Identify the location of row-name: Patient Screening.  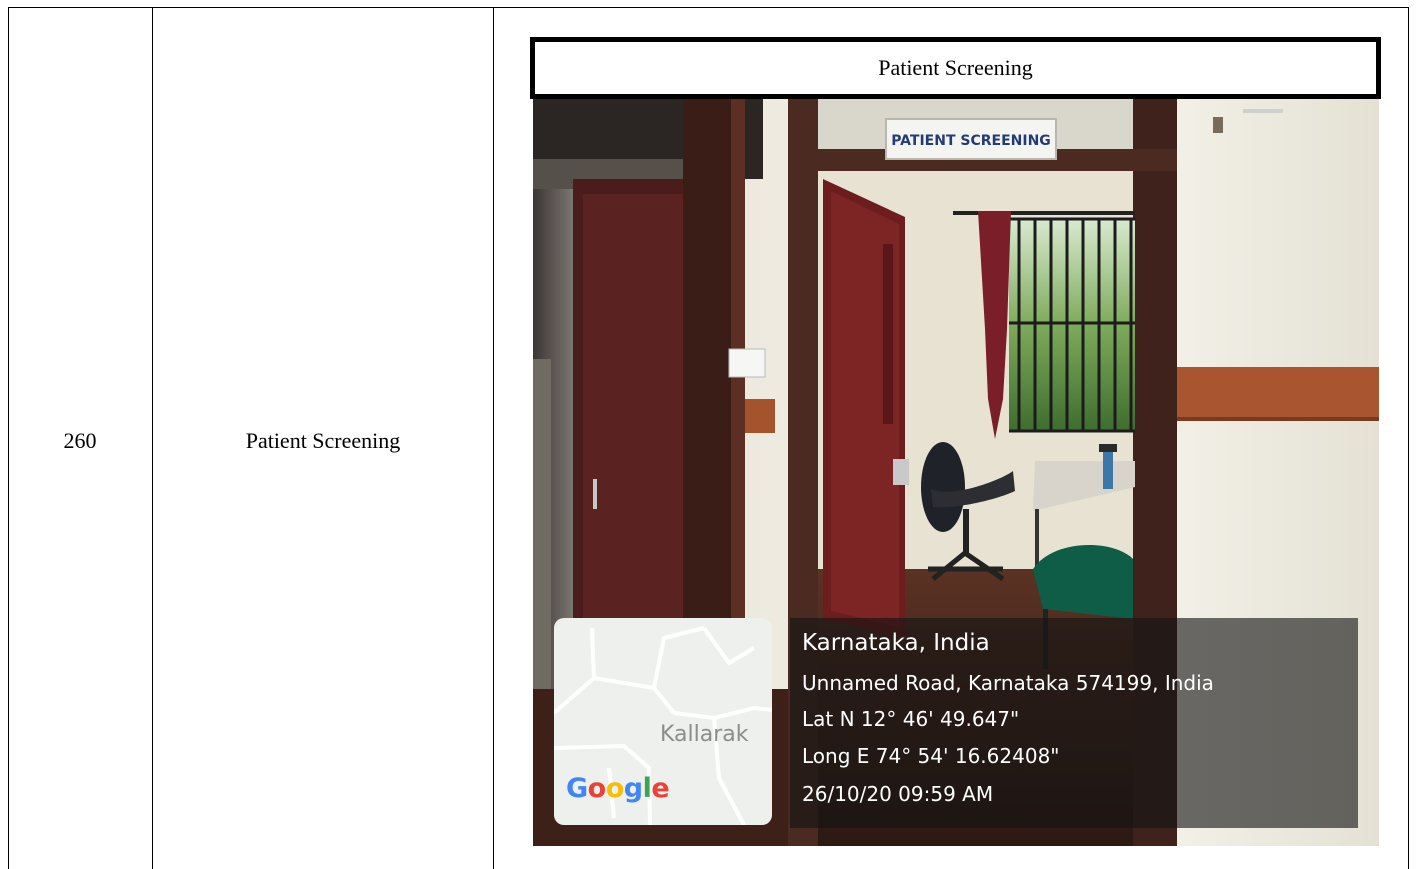
(323, 440).